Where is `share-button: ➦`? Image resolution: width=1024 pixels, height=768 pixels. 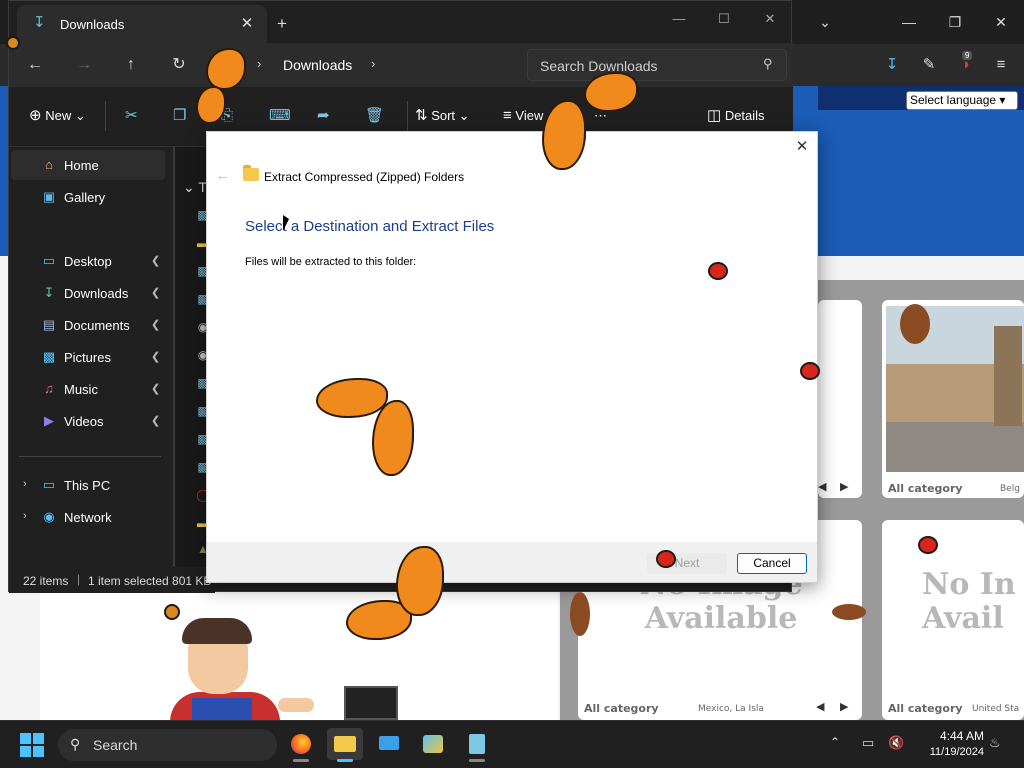 share-button: ➦ is located at coordinates (323, 116).